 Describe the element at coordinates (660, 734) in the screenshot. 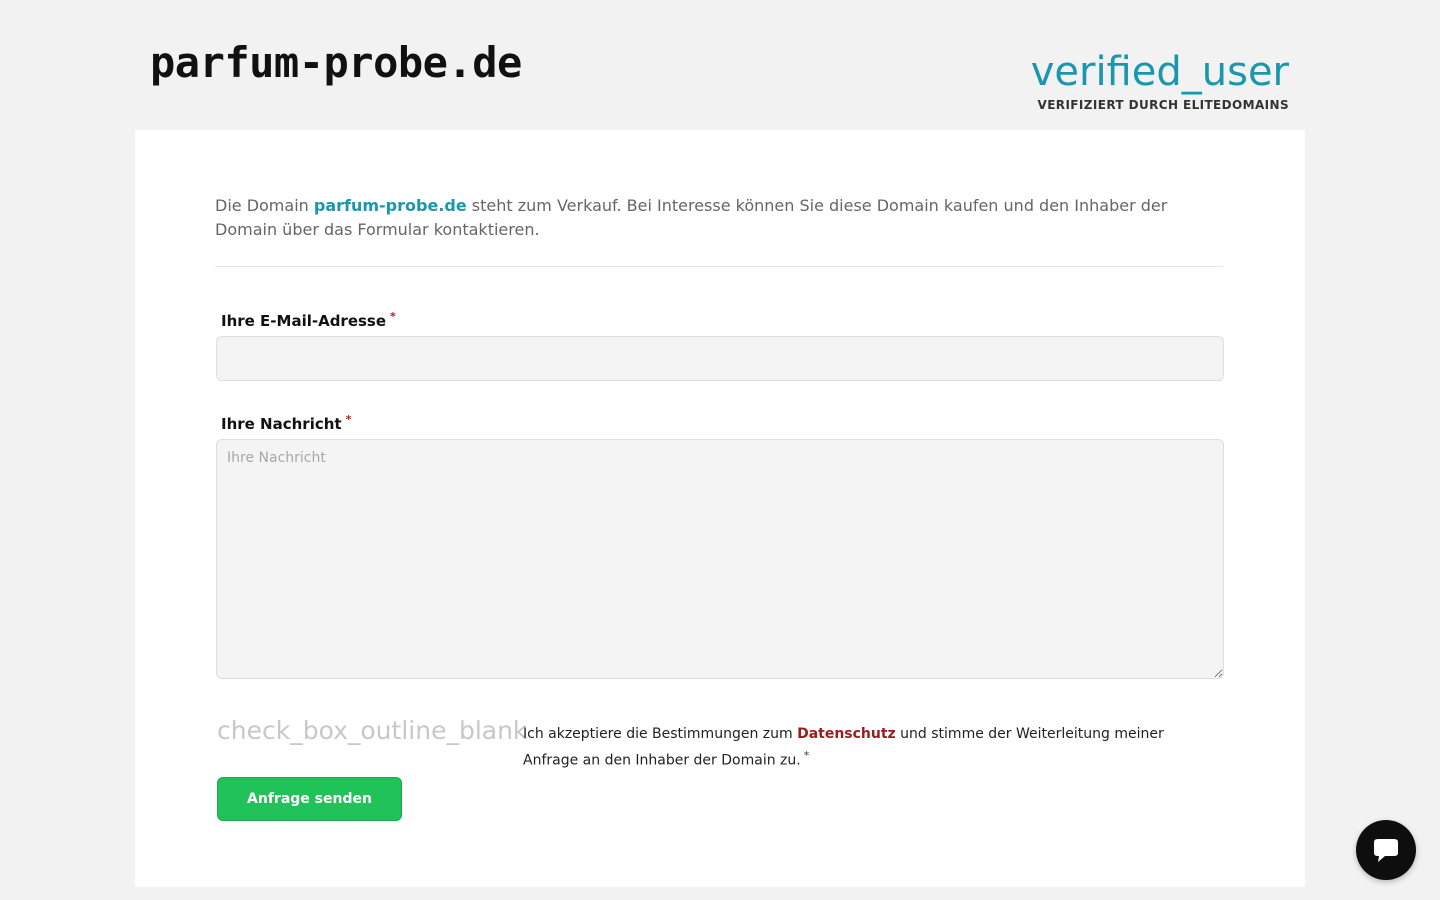

I see `consent-prefix: Ich akzeptiere die Bestimmungen zum` at that location.